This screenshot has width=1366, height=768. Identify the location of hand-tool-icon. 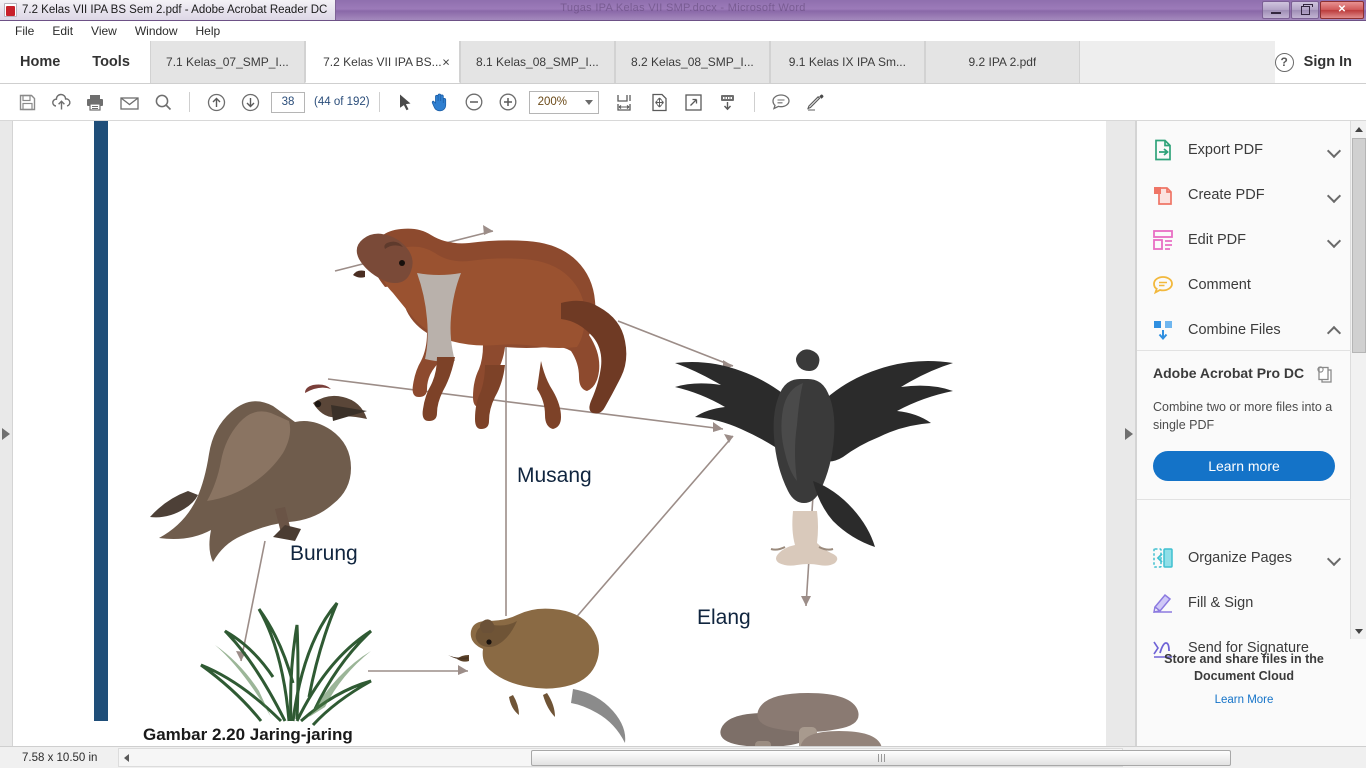
(440, 102).